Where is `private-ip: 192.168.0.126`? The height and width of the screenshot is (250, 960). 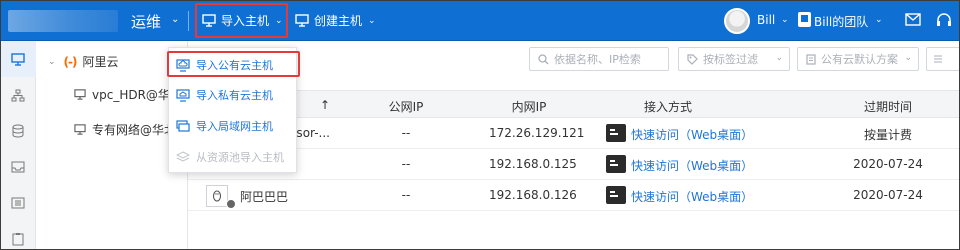 private-ip: 192.168.0.126 is located at coordinates (533, 195).